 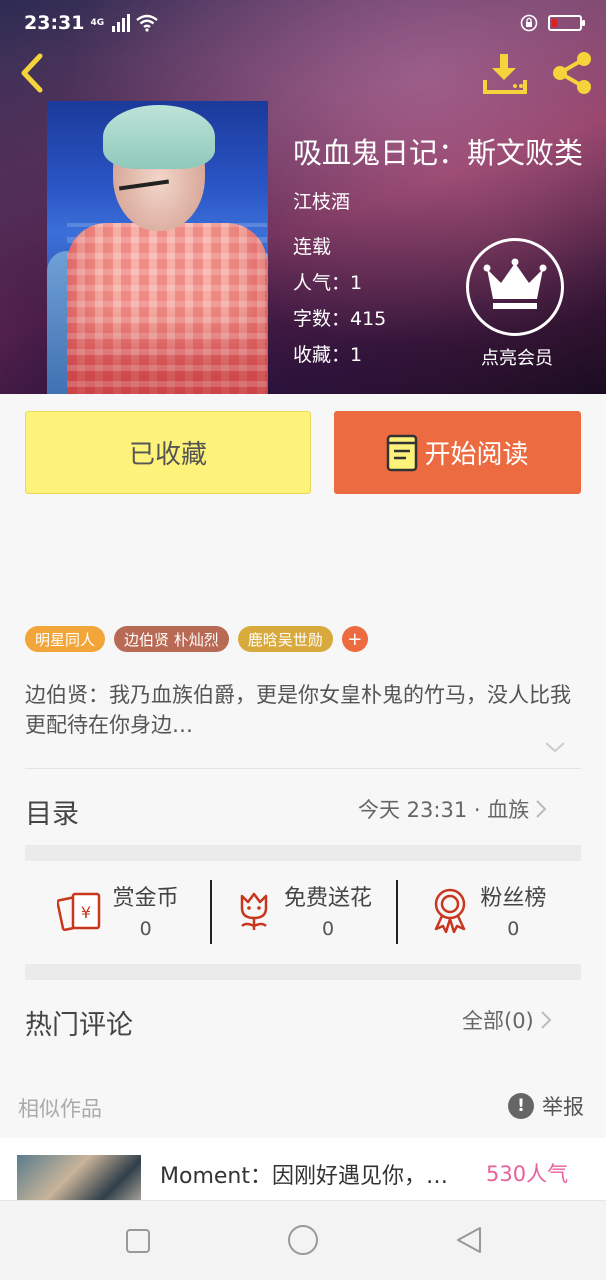 What do you see at coordinates (65, 639) in the screenshot?
I see `tag-item: 明星同人` at bounding box center [65, 639].